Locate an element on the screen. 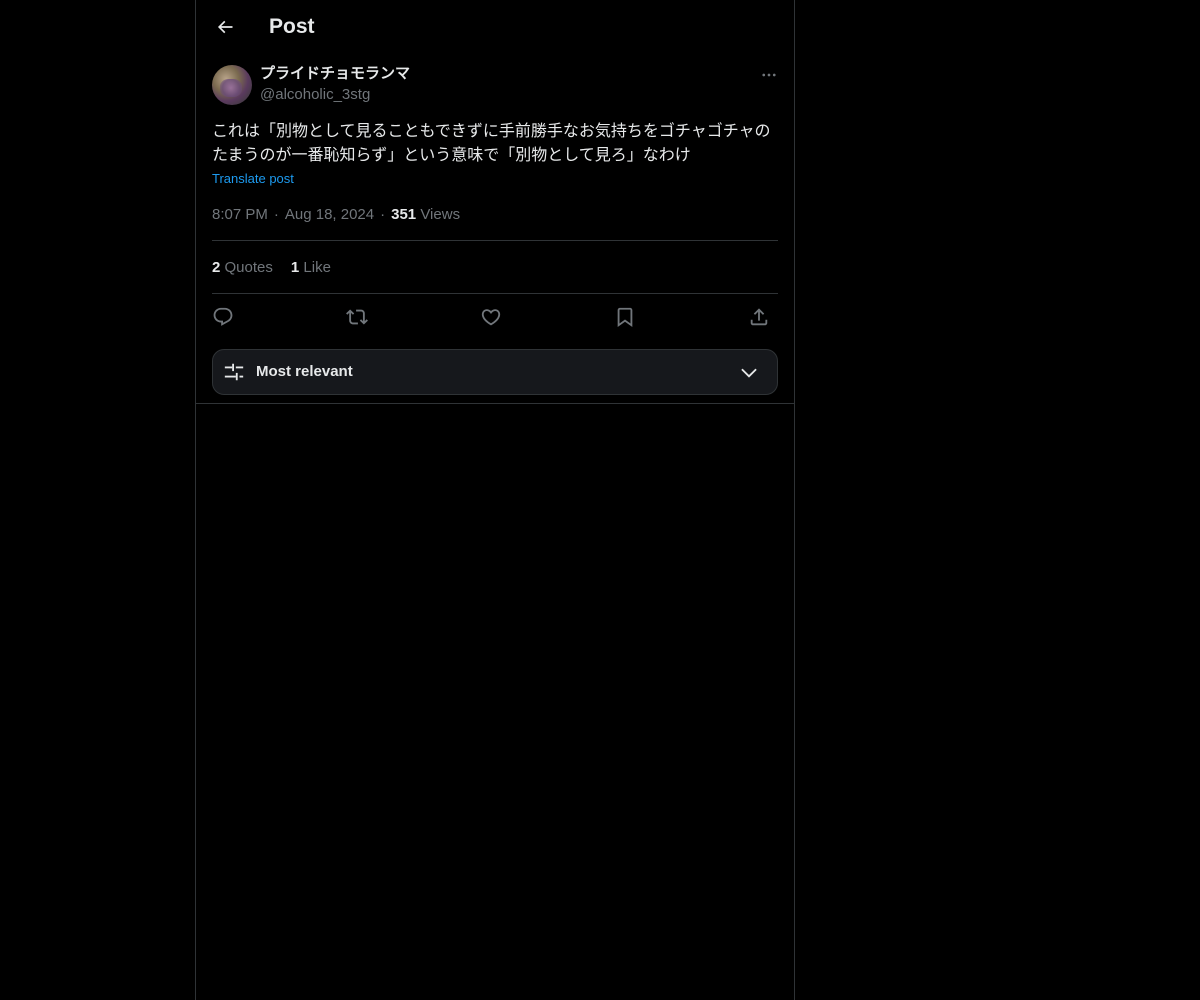  quotes-stat: 2 Quotes is located at coordinates (242, 267).